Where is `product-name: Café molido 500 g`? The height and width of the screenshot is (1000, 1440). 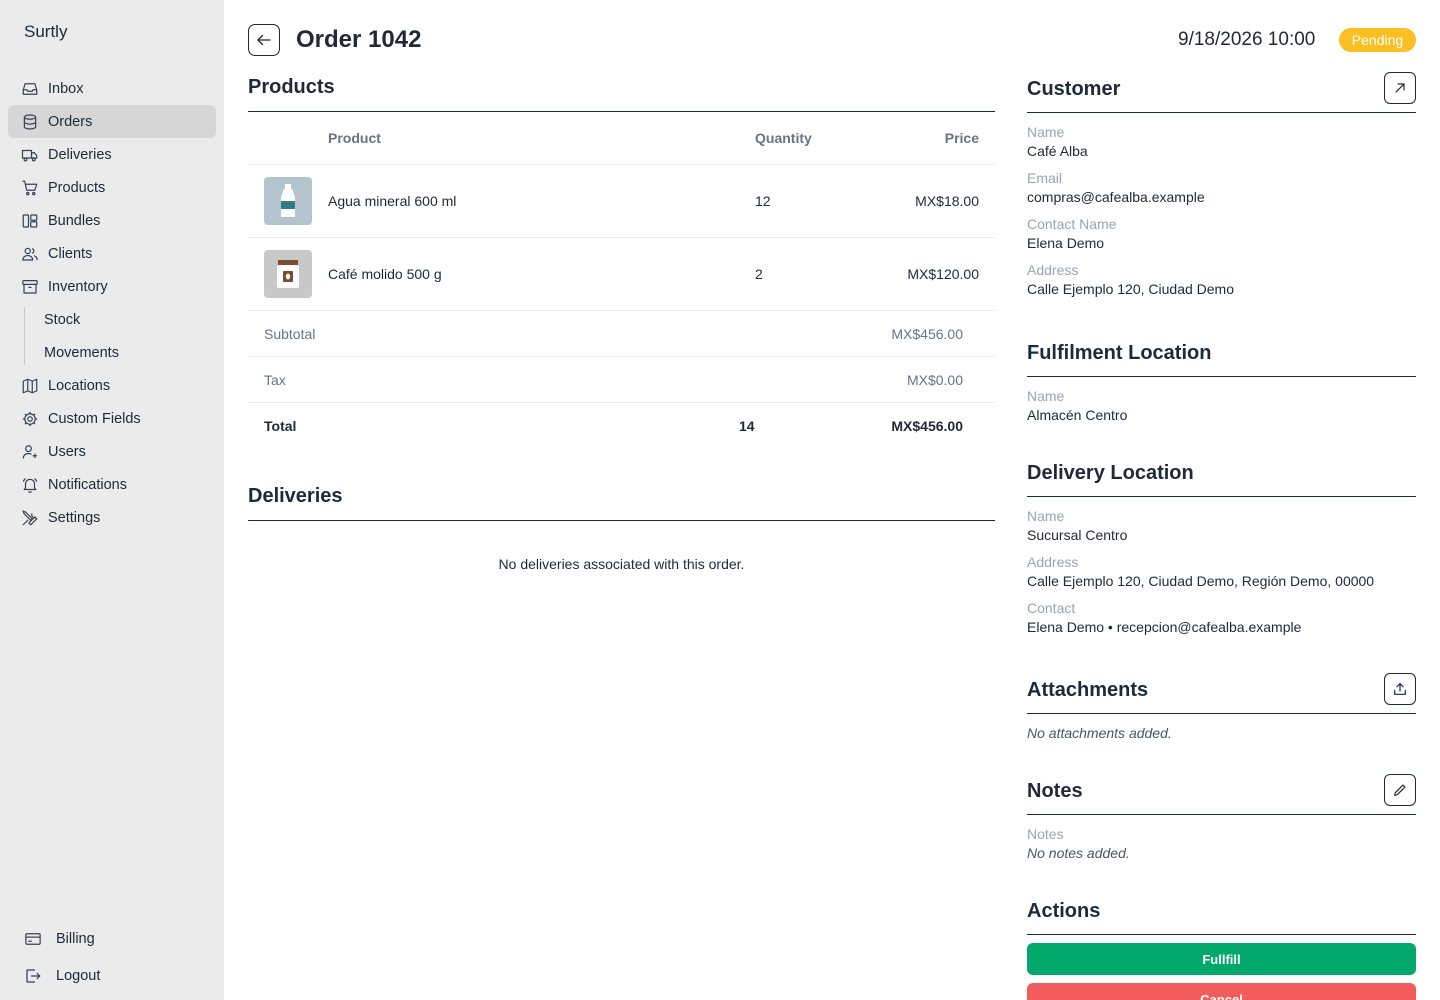 product-name: Café molido 500 g is located at coordinates (385, 274).